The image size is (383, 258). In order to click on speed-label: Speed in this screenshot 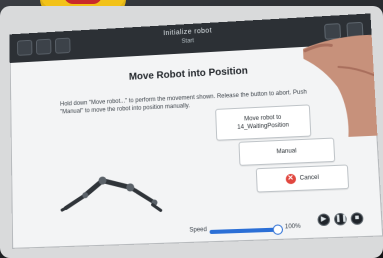, I will do `click(198, 230)`.